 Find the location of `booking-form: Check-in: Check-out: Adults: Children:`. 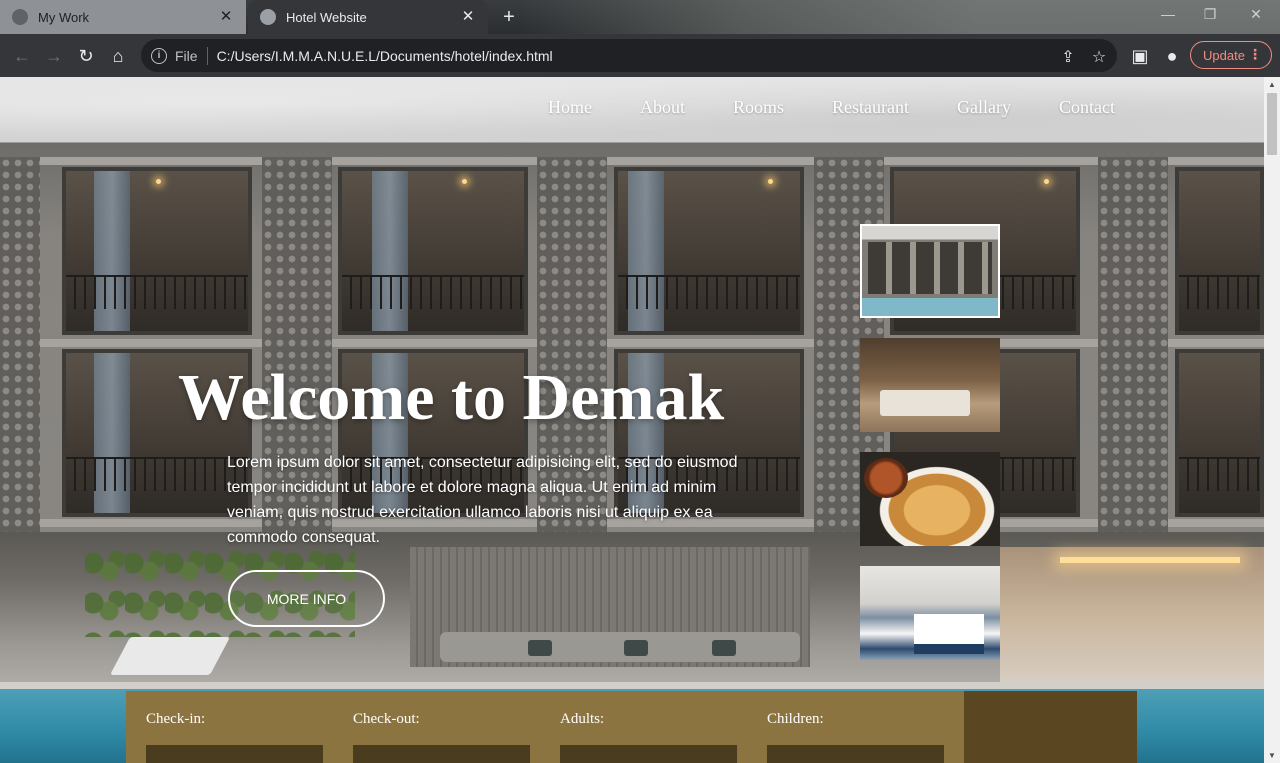

booking-form: Check-in: Check-out: Adults: Children: is located at coordinates (631, 727).